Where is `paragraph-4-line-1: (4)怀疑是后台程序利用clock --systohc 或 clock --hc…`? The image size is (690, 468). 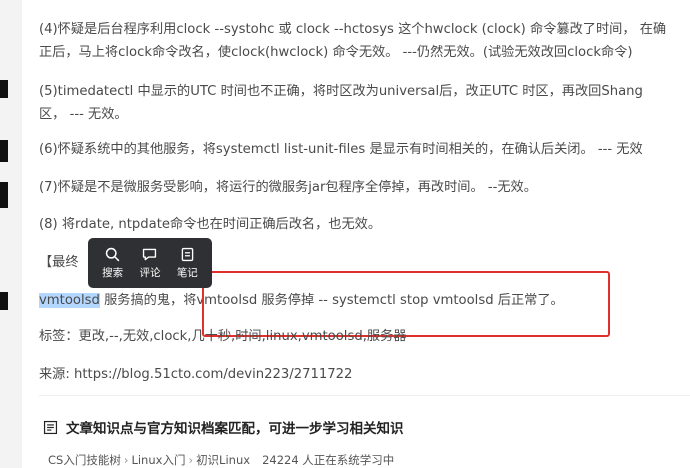
paragraph-4-line-1: (4)怀疑是后台程序利用clock --systohc 或 clock --hc… is located at coordinates (353, 29).